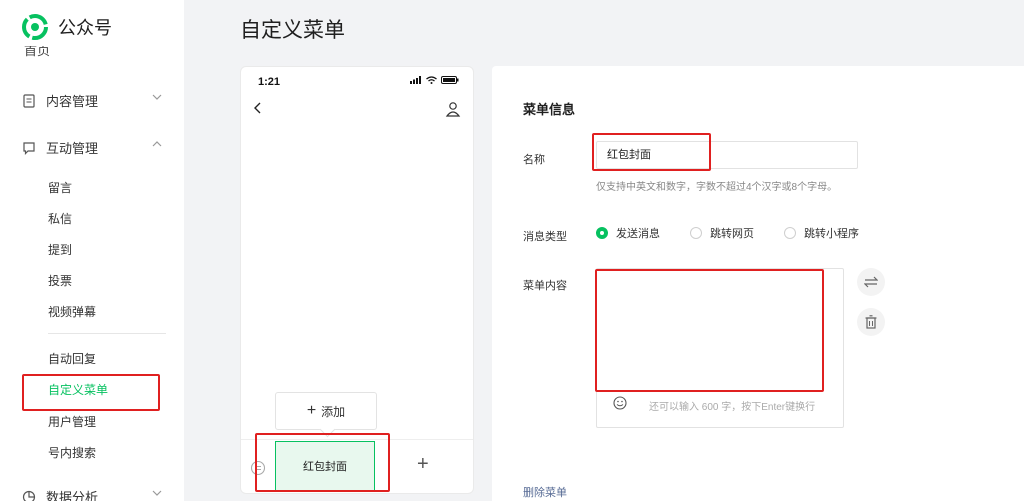 This screenshot has height=501, width=1024. Describe the element at coordinates (72, 452) in the screenshot. I see `sidebar-item-account-search: 号内搜索` at that location.